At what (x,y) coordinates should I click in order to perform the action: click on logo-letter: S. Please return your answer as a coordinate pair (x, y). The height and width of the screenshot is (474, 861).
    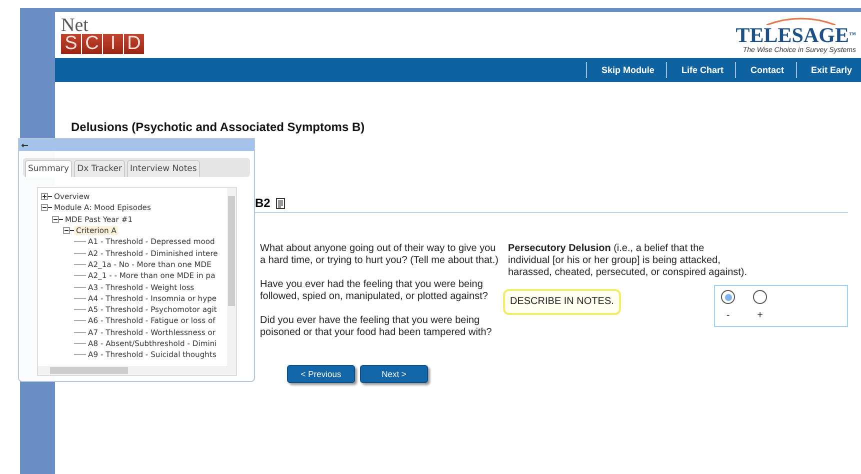
    Looking at the image, I should click on (71, 44).